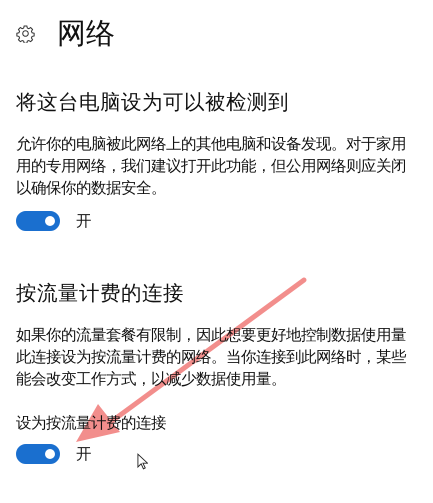  I want to click on section-heading: 按流量计费的连接, so click(100, 293).